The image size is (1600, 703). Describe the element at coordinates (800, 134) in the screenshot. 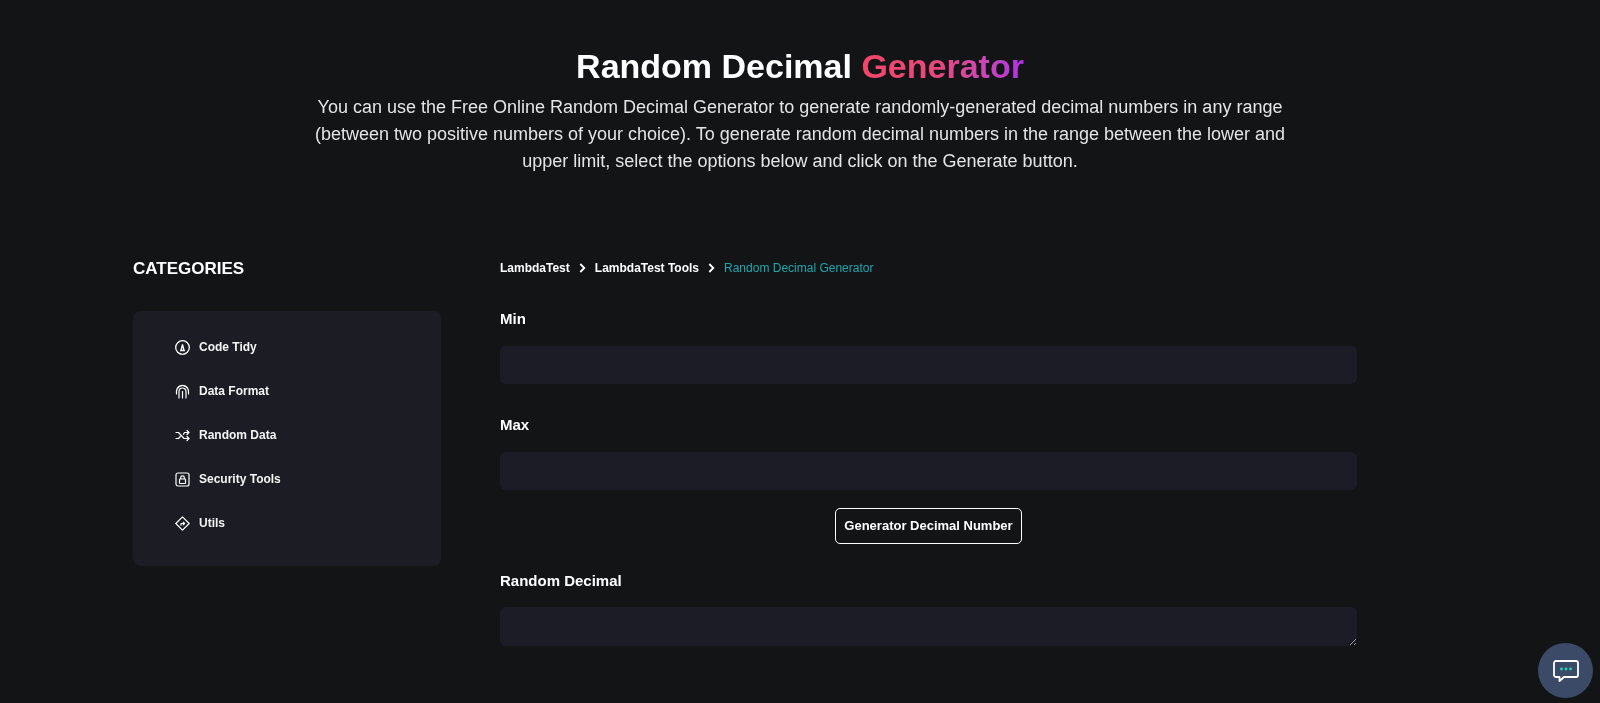

I see `page-description: You can use the Free Online Random Decimal Generator to generate randomly-generated decimal numbers in any range (between two positive numbers of your choice). To generate random decimal numbers in the range between the lower and upper limit, select the options below and click on the Generate button.` at that location.